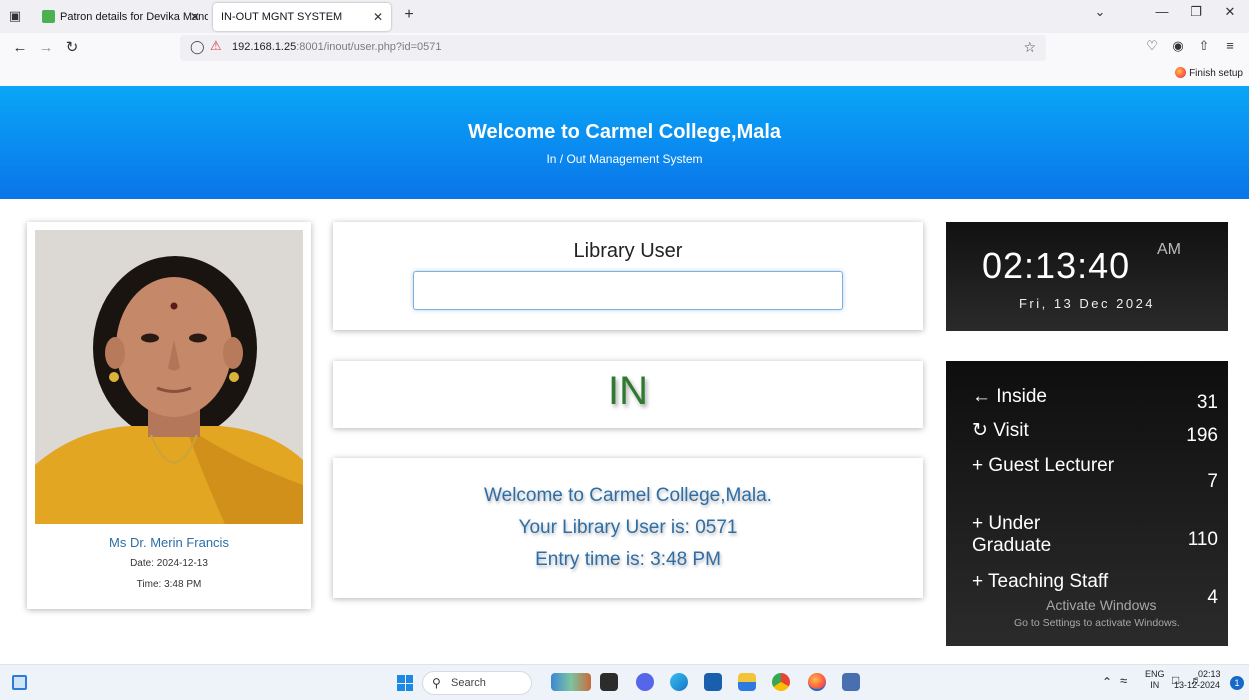  Describe the element at coordinates (628, 559) in the screenshot. I see `entry-time-message: Entry time is: 3:48 PM` at that location.